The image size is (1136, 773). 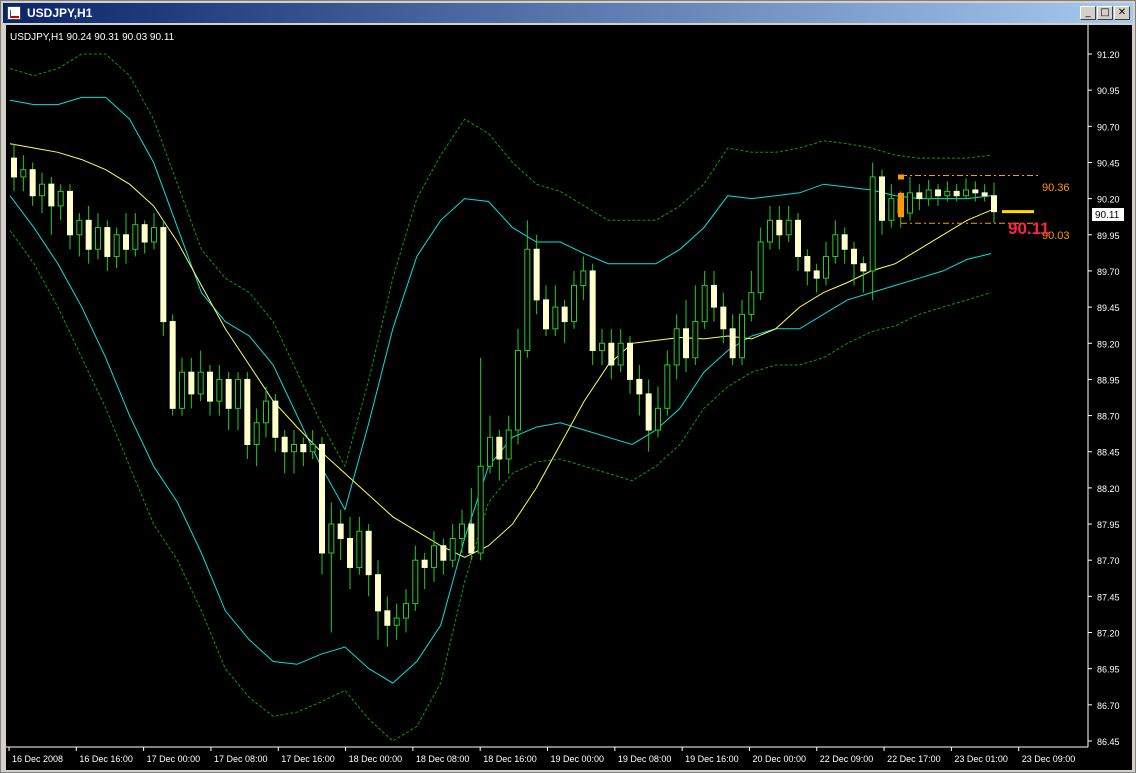 What do you see at coordinates (14, 13) in the screenshot?
I see `chart-window-icon` at bounding box center [14, 13].